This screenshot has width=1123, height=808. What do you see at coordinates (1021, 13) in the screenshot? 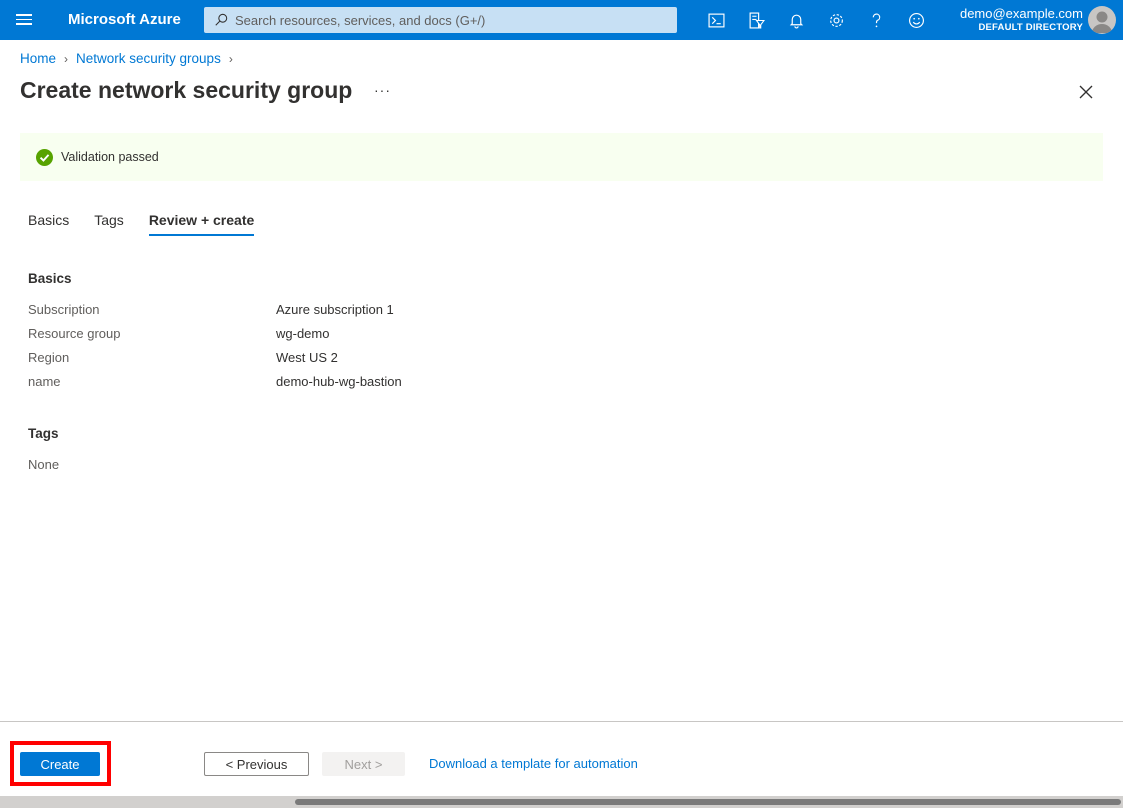
I see `account-email: demo@example.com` at bounding box center [1021, 13].